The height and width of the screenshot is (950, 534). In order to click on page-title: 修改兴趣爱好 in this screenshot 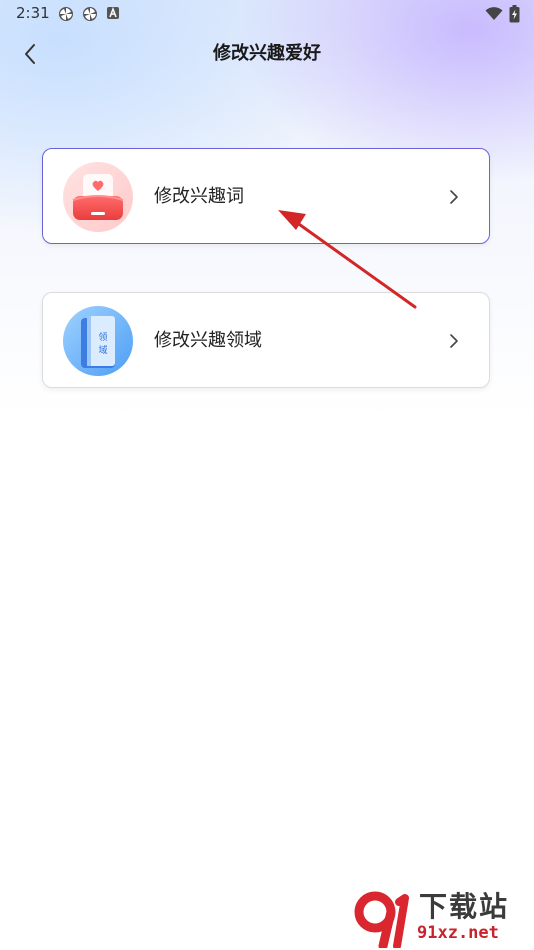, I will do `click(267, 53)`.